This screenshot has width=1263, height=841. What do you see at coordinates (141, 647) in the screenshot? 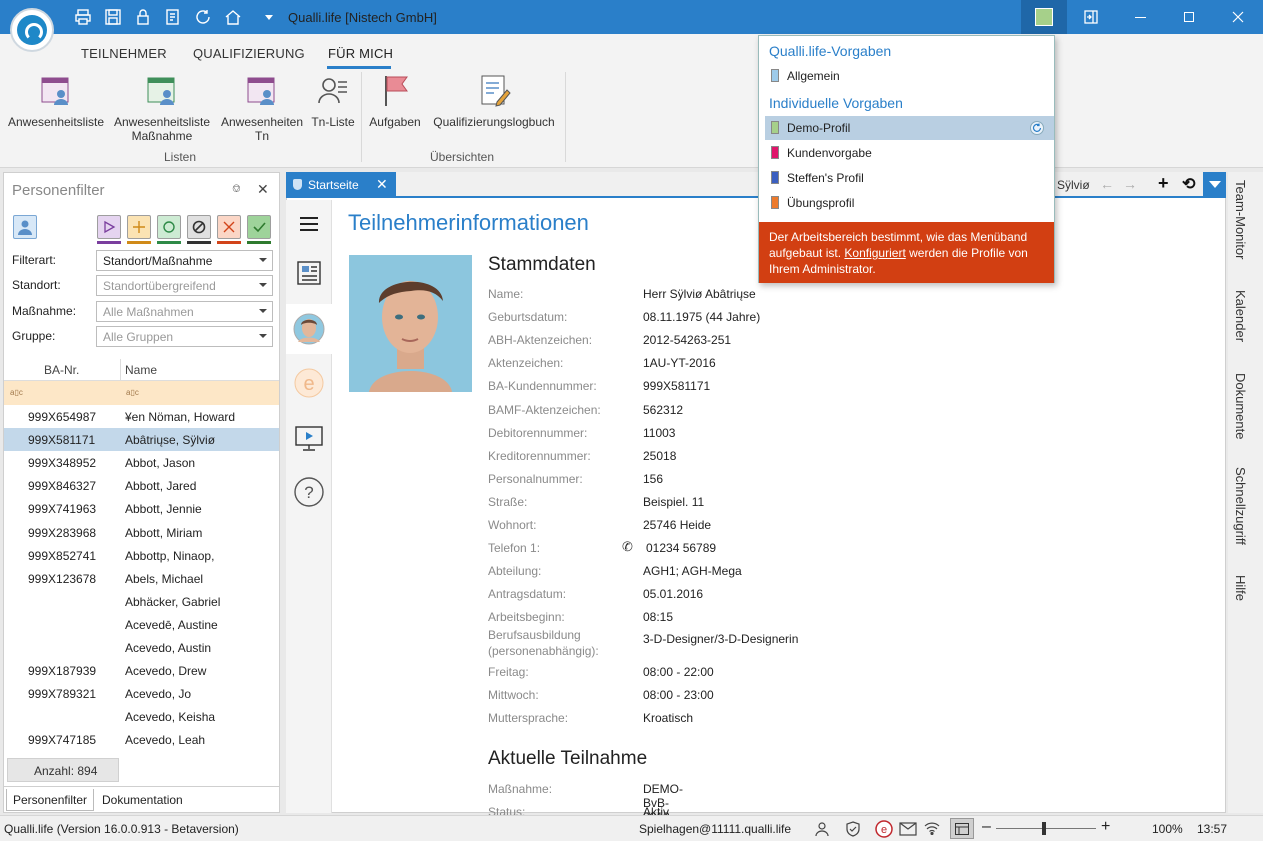
I see `table-row: Acevedo, Austin` at bounding box center [141, 647].